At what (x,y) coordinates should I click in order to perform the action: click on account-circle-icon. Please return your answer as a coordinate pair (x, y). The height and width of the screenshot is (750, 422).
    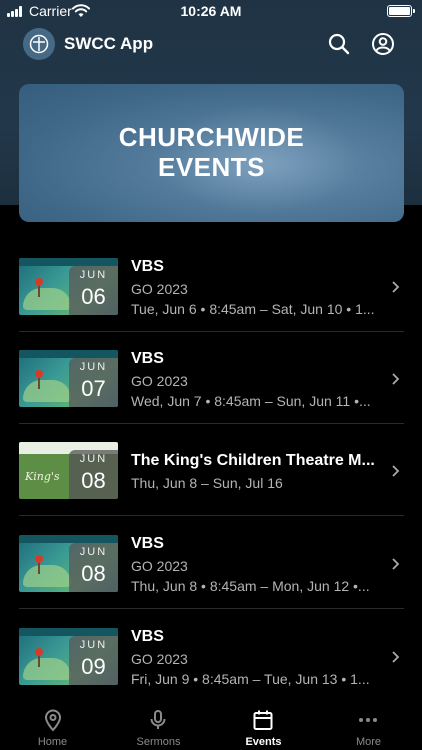
    Looking at the image, I should click on (383, 44).